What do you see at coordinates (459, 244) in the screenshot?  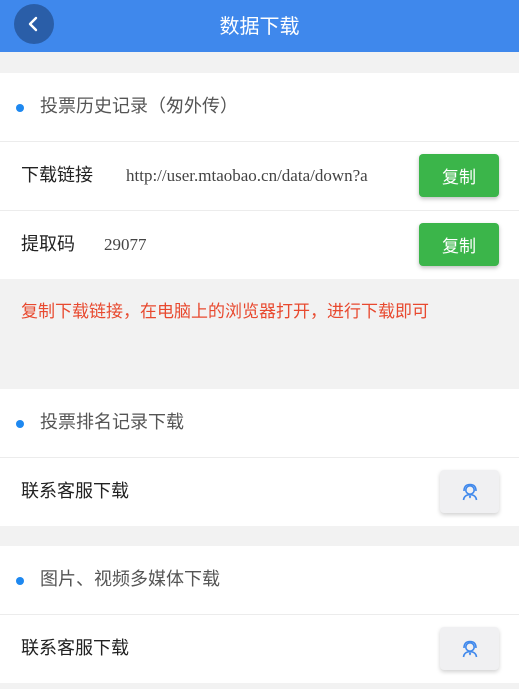 I see `copy-code-button: 复制` at bounding box center [459, 244].